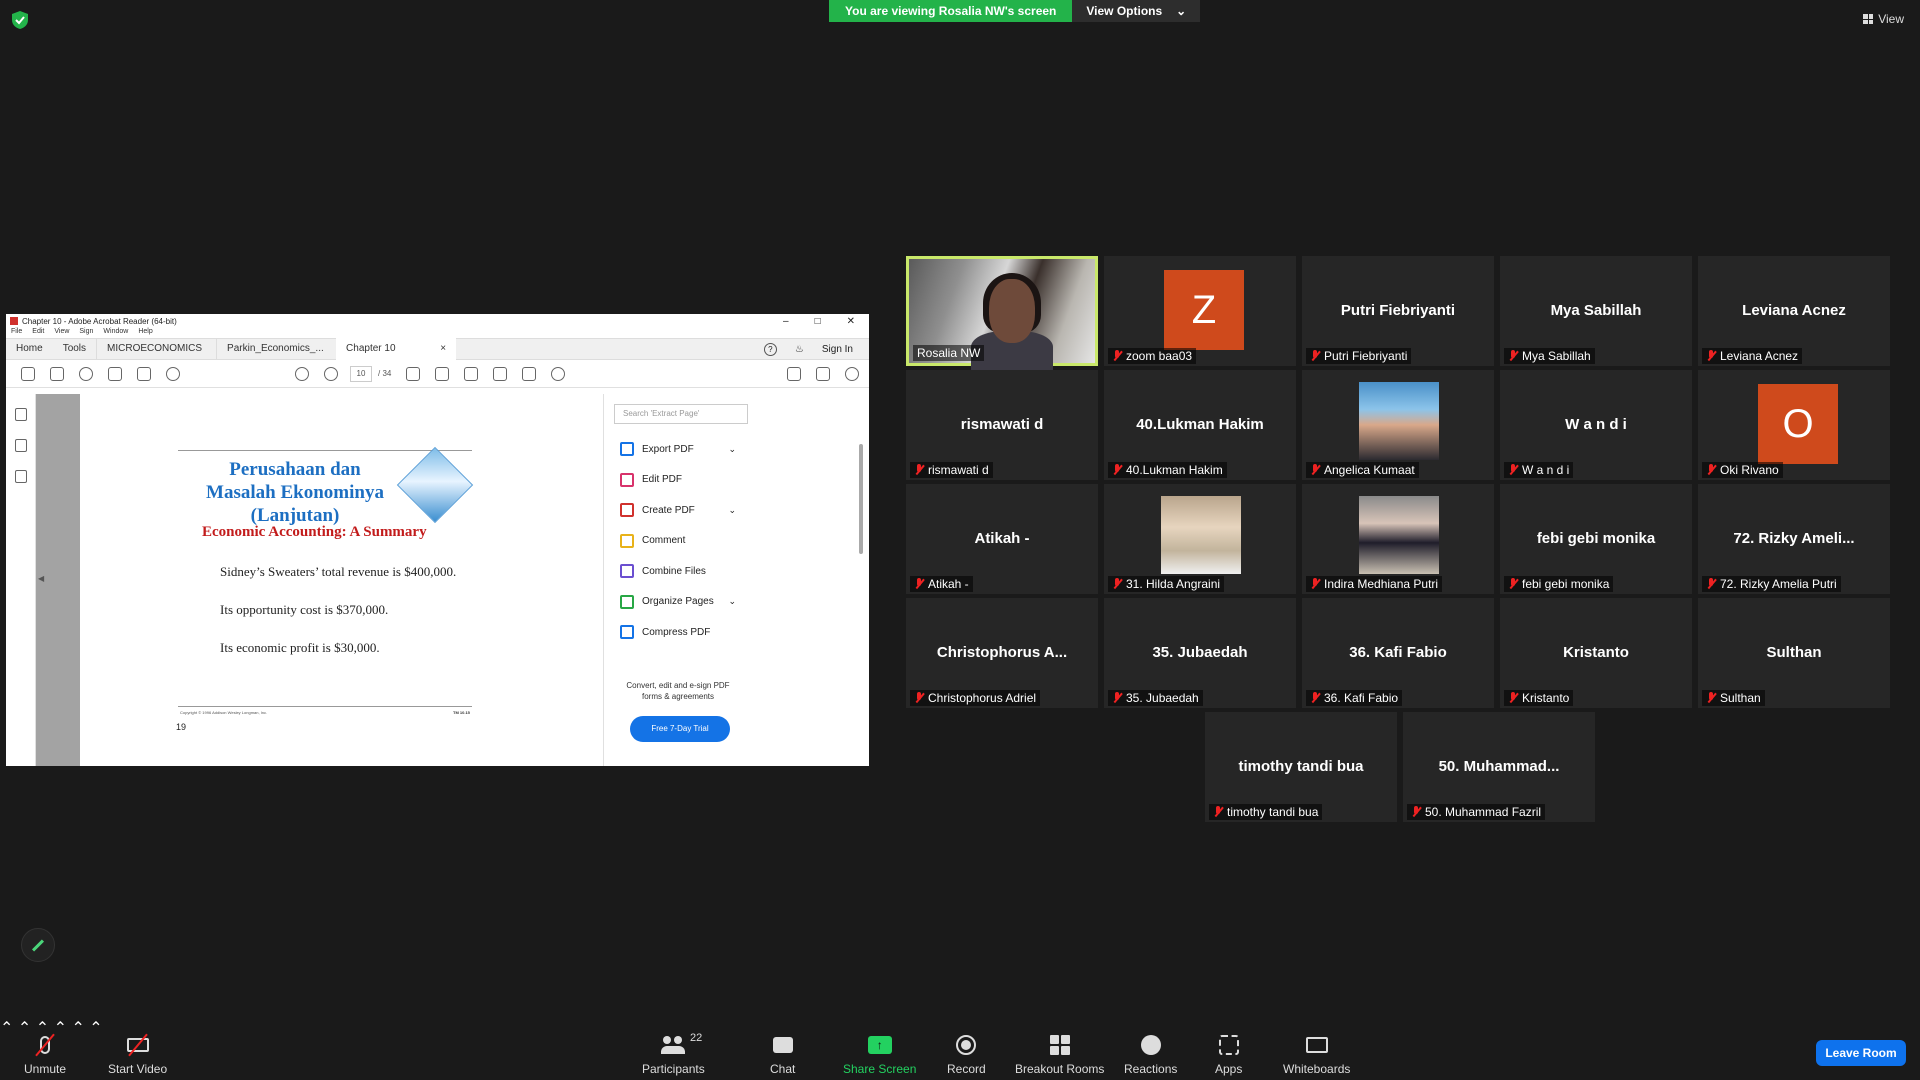 The height and width of the screenshot is (1080, 1920). Describe the element at coordinates (782, 1055) in the screenshot. I see `chat-button: Chat` at that location.